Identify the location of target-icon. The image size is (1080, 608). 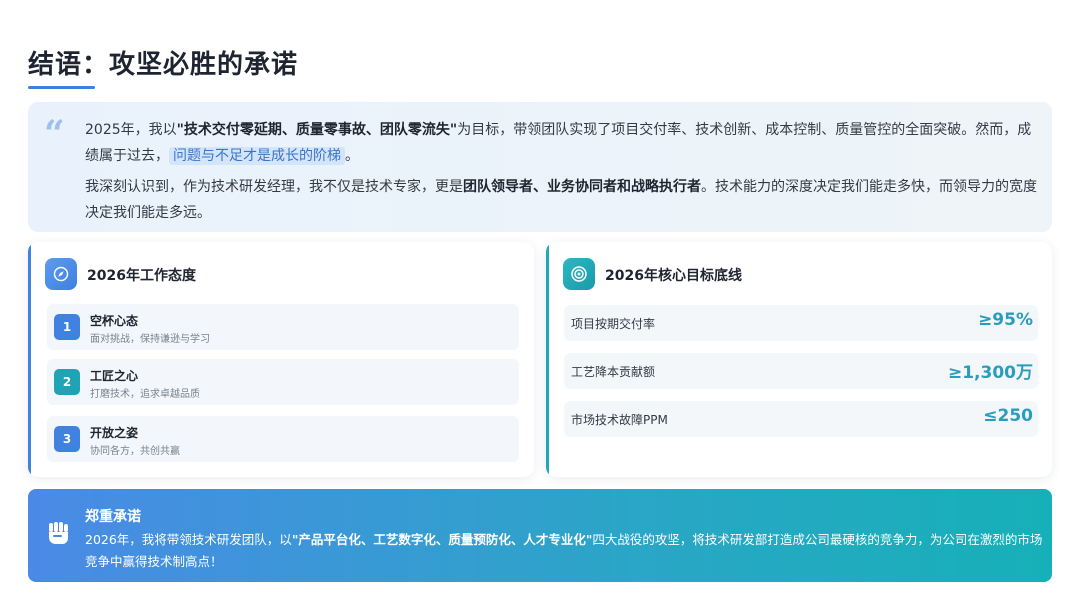
(579, 274).